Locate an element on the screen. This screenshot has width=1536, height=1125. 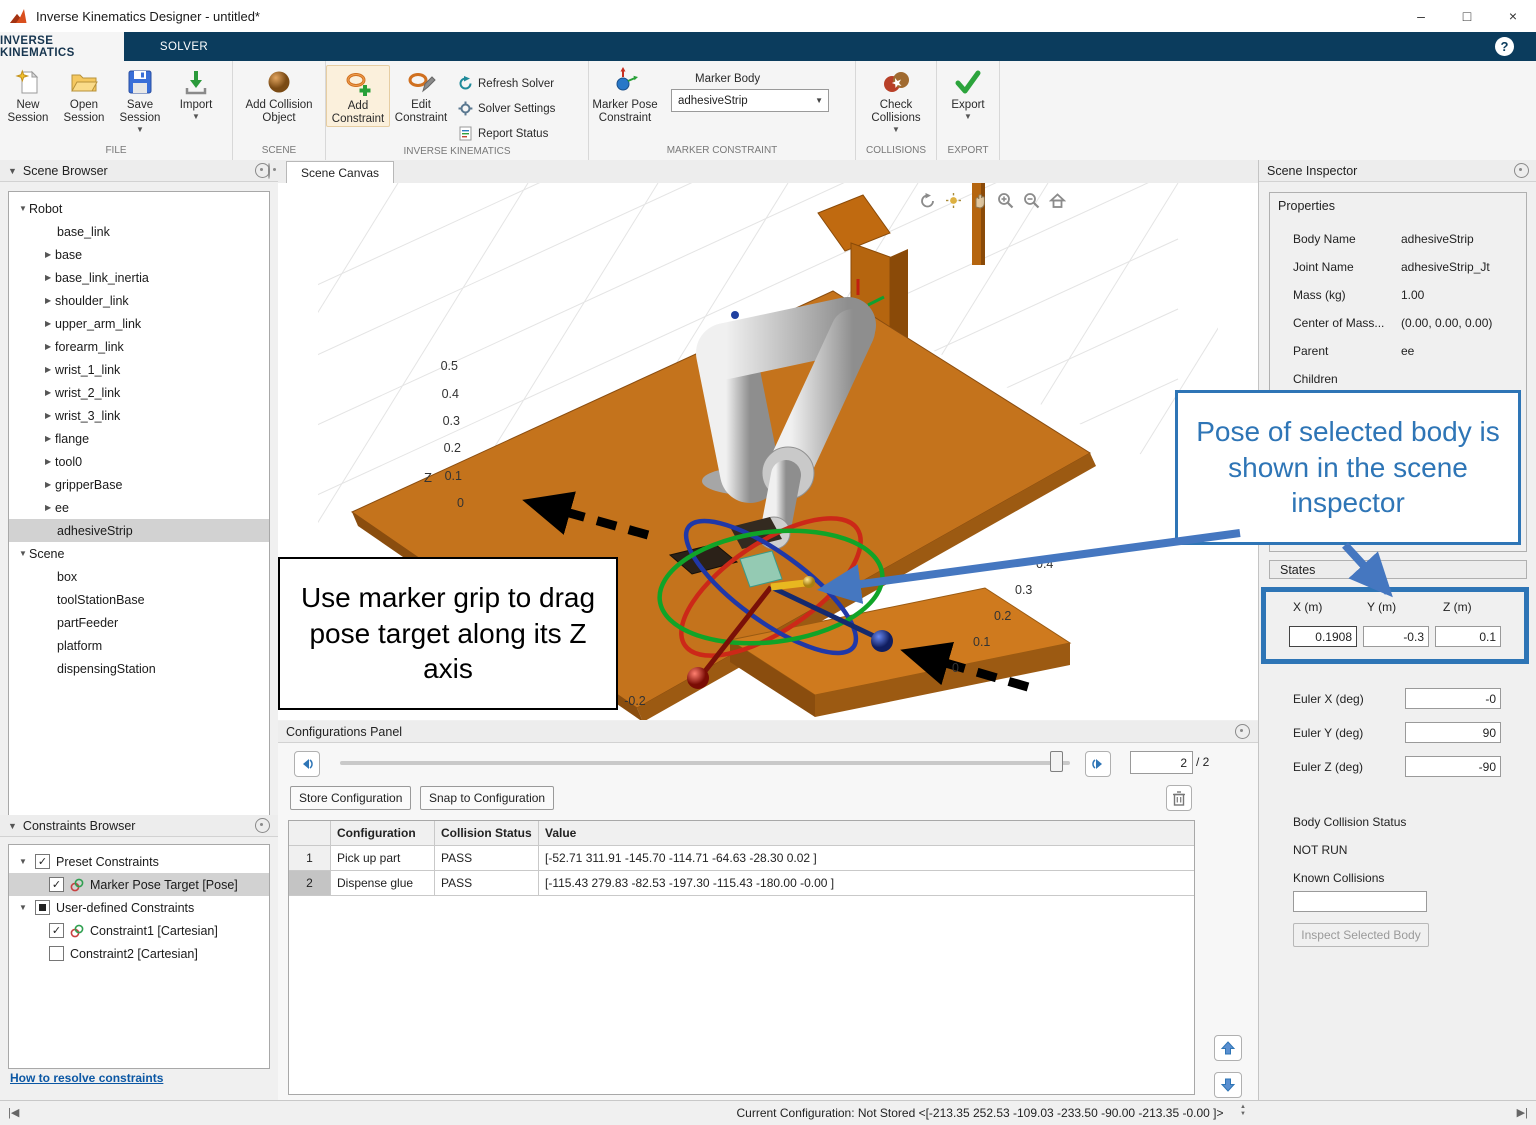
delete-configuration-button is located at coordinates (1179, 798).